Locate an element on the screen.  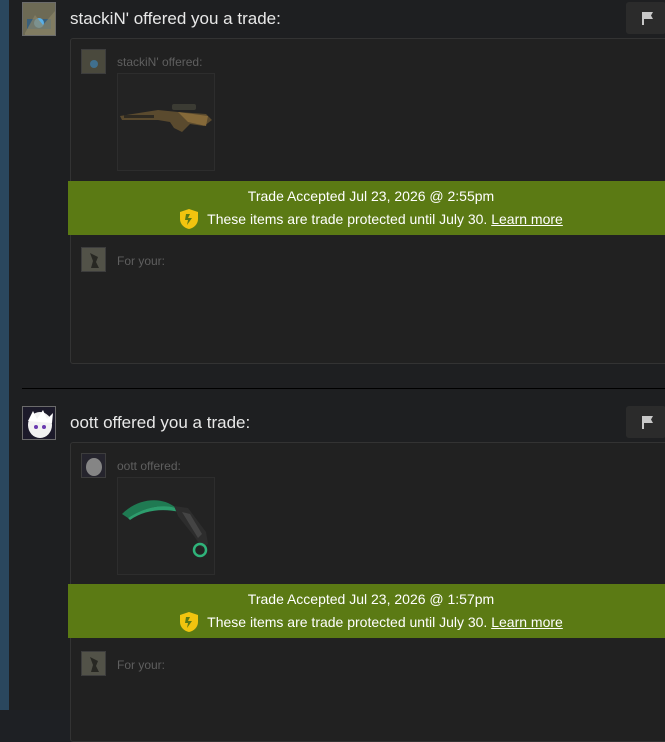
offered-label: oott offered: is located at coordinates (149, 466).